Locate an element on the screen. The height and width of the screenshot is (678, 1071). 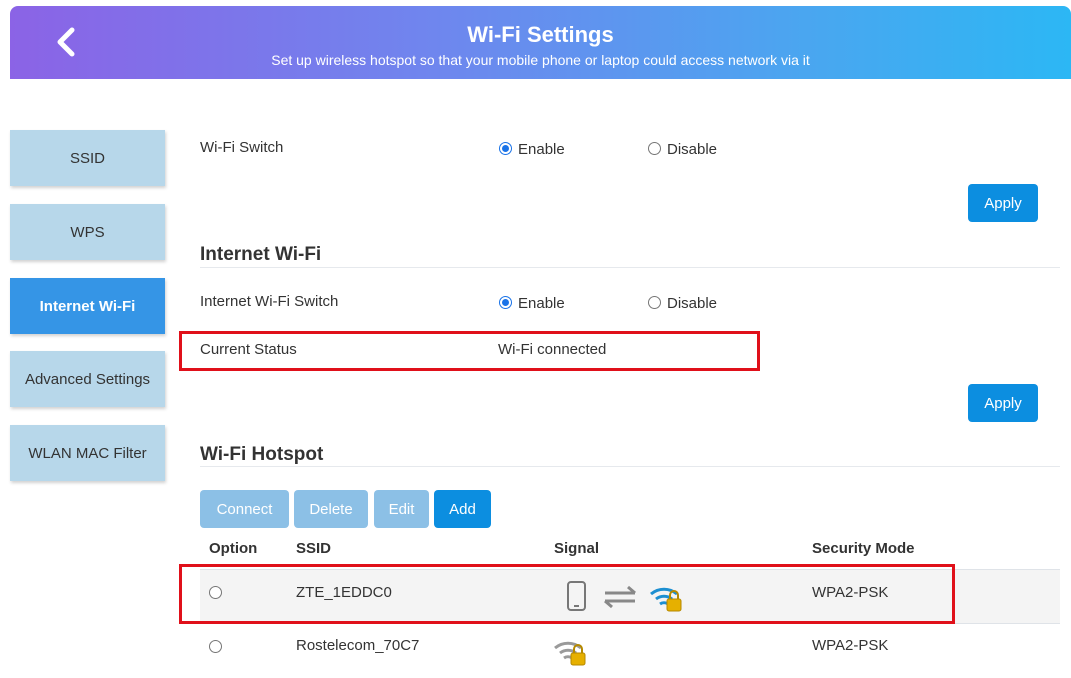
wifi-switch-label: Wi-Fi Switch is located at coordinates (242, 147).